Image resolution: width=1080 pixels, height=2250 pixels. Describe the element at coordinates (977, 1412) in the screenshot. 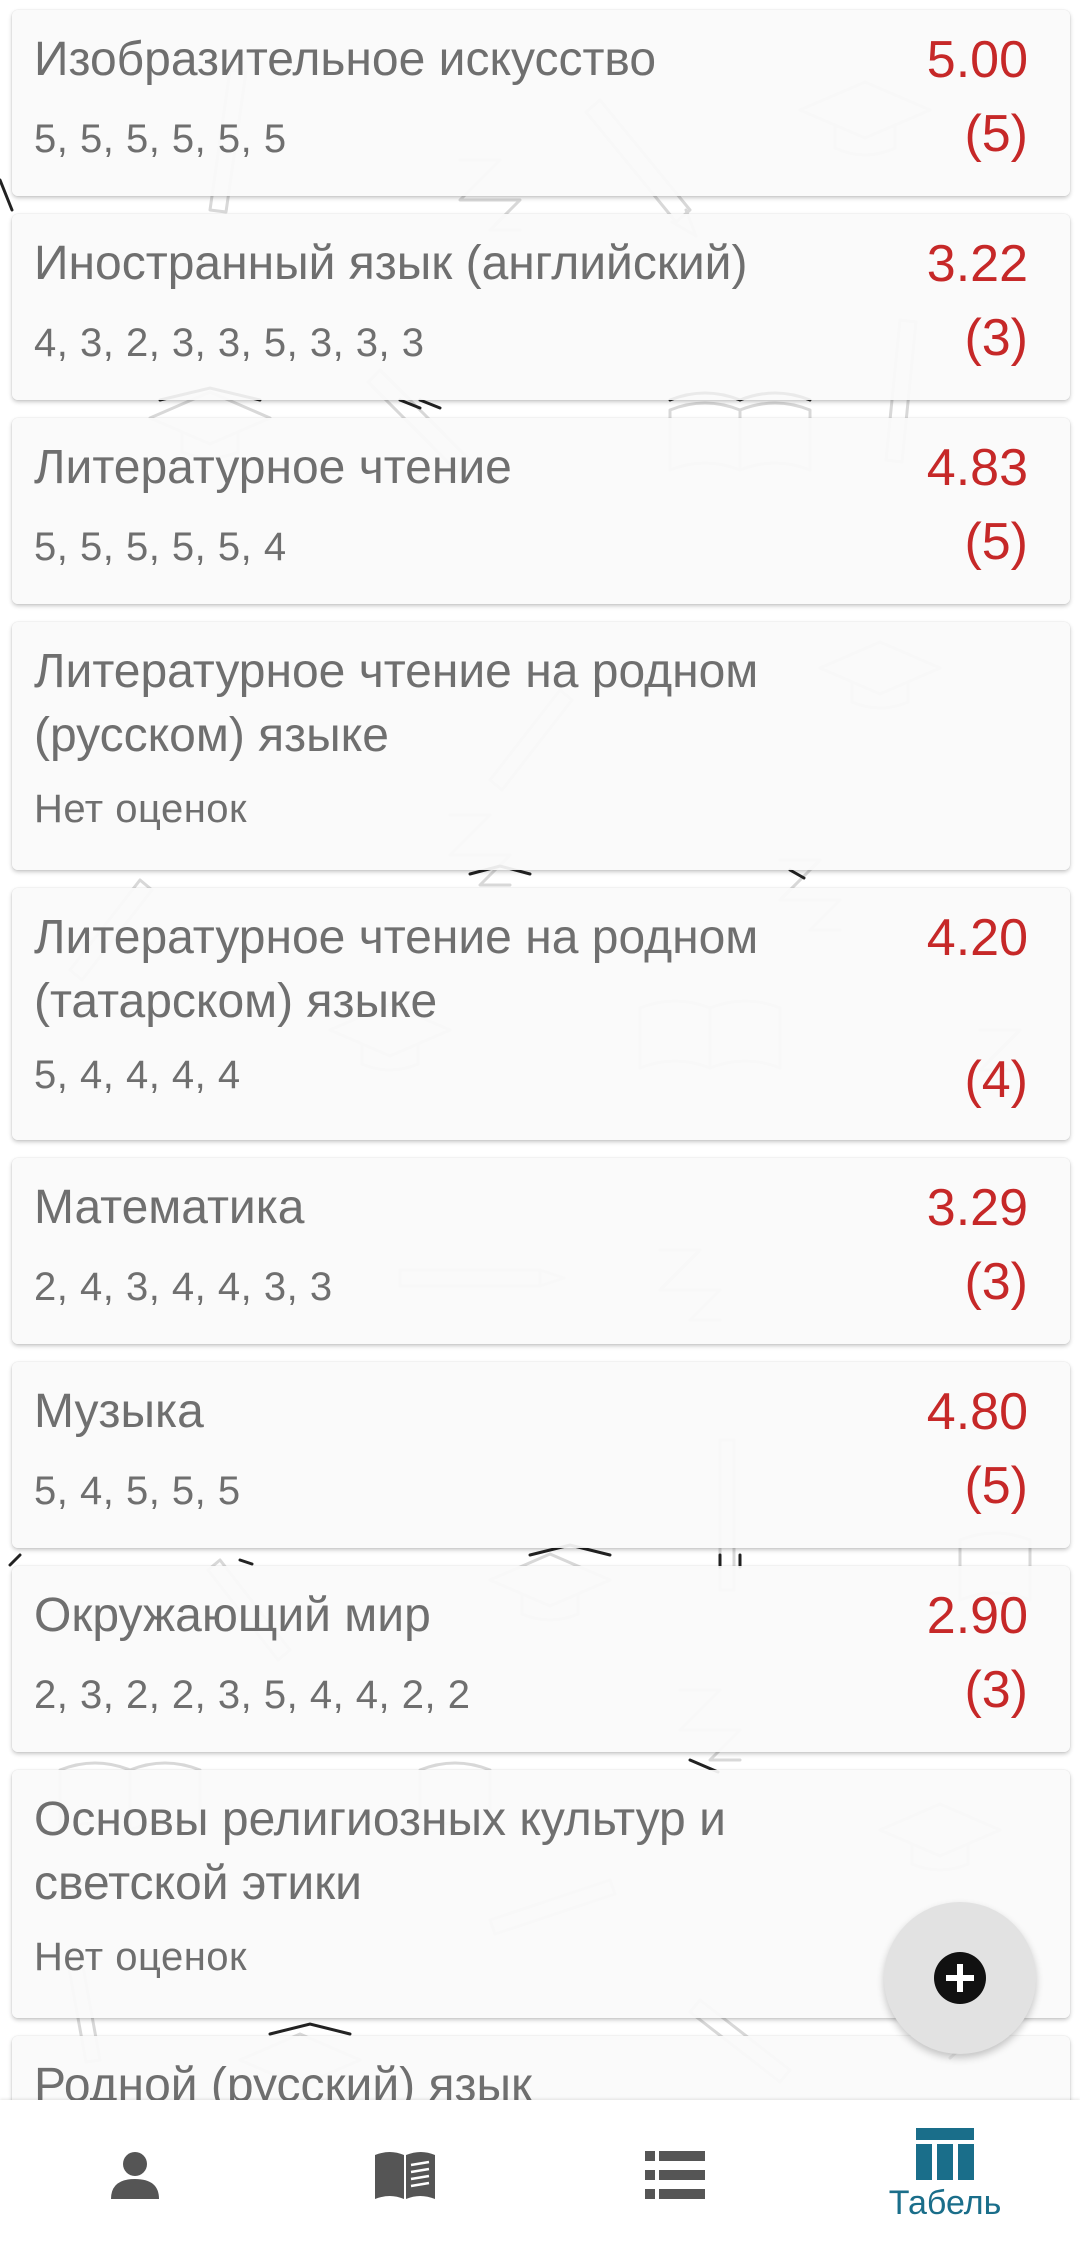

I see `average-grade: 4.80` at that location.